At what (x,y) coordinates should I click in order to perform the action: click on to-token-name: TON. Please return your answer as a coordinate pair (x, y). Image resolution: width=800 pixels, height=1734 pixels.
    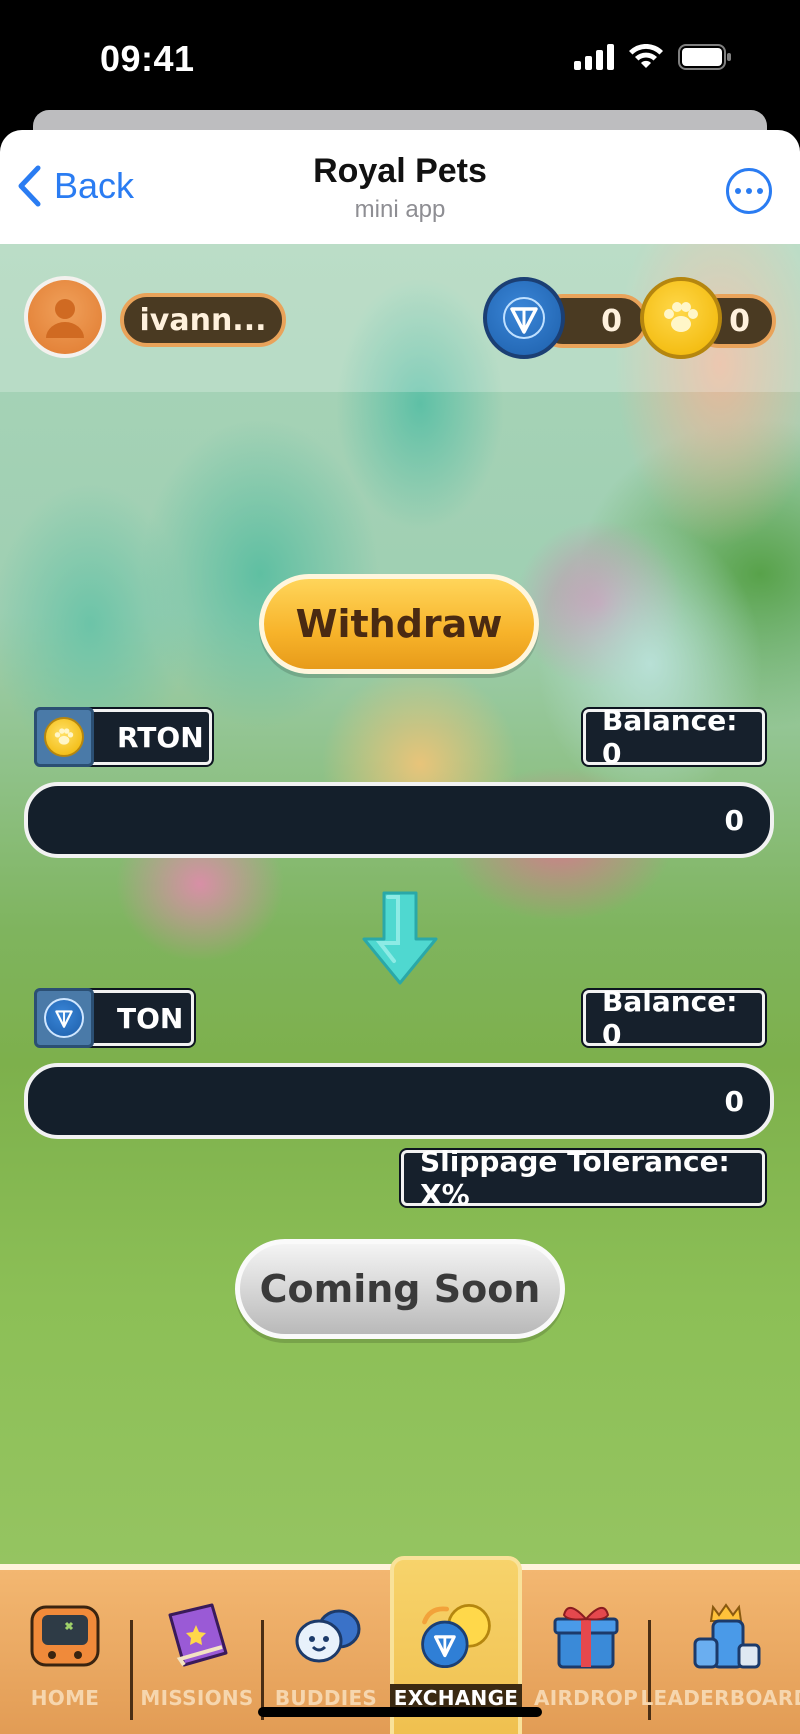
    Looking at the image, I should click on (150, 1018).